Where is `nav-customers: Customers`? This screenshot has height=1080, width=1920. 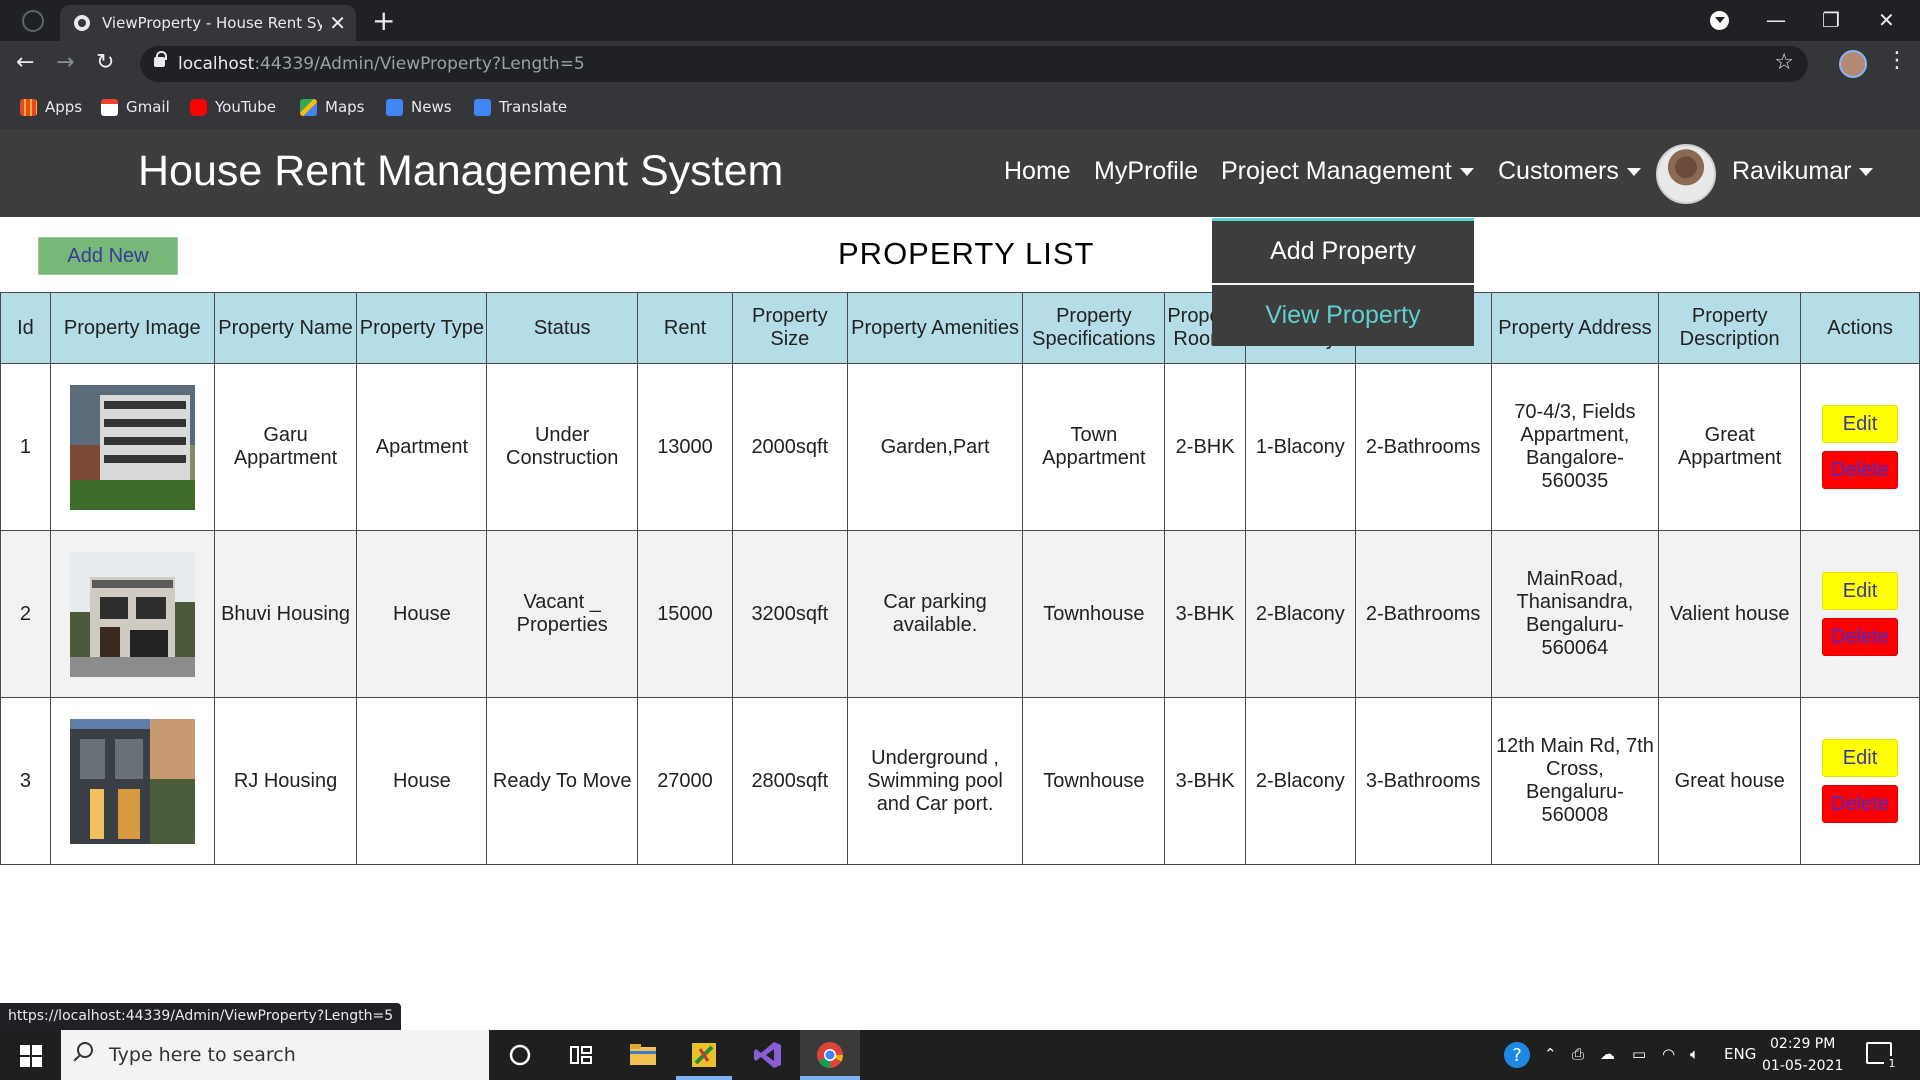 nav-customers: Customers is located at coordinates (1569, 171).